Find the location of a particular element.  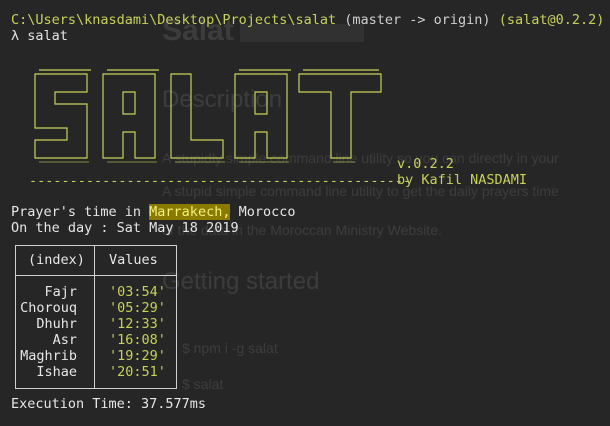

table-row-name: Maghrib is located at coordinates (48, 356).